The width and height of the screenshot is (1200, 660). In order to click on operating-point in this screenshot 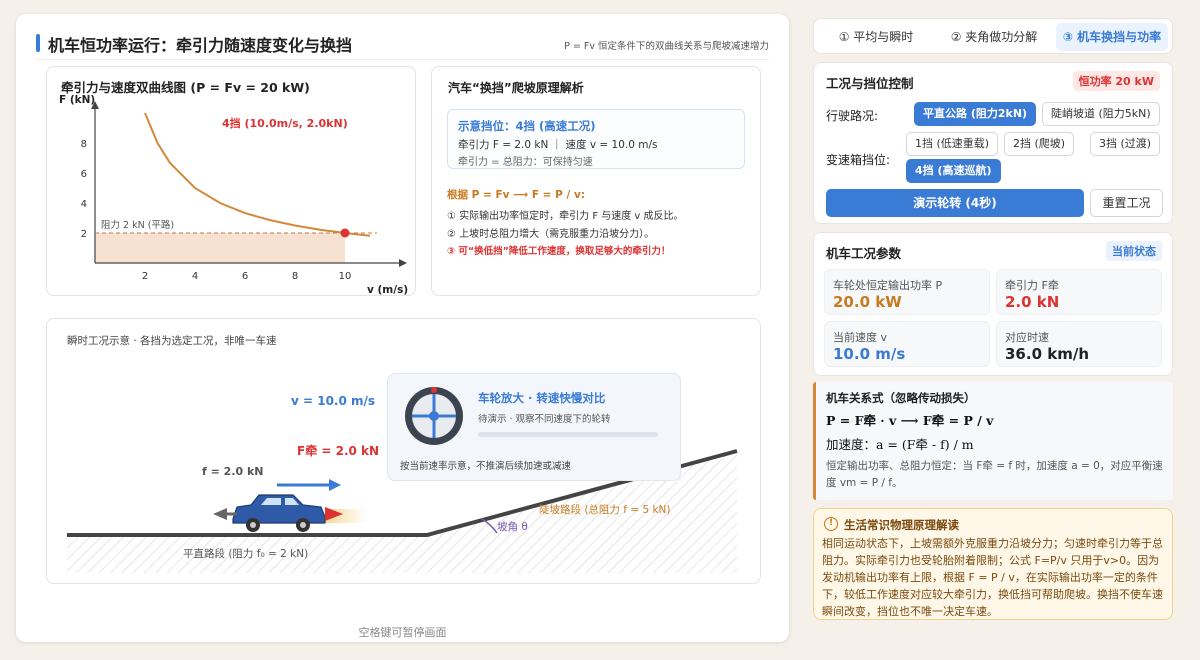, I will do `click(345, 233)`.